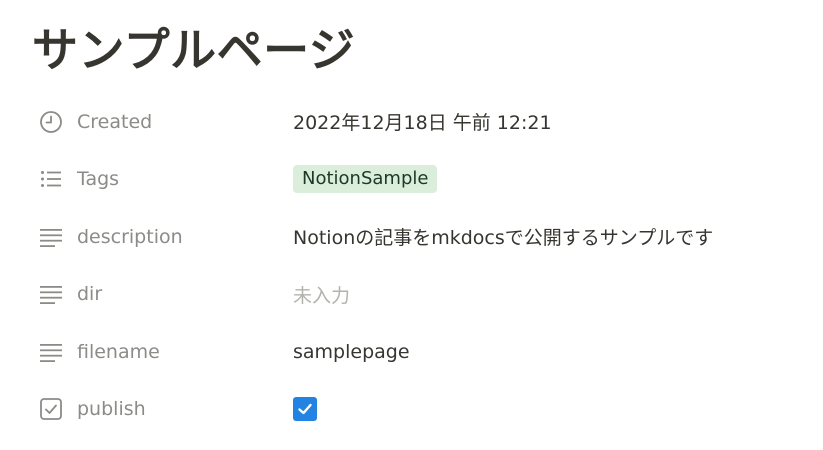 Image resolution: width=823 pixels, height=450 pixels. Describe the element at coordinates (130, 236) in the screenshot. I see `property-label: description` at that location.